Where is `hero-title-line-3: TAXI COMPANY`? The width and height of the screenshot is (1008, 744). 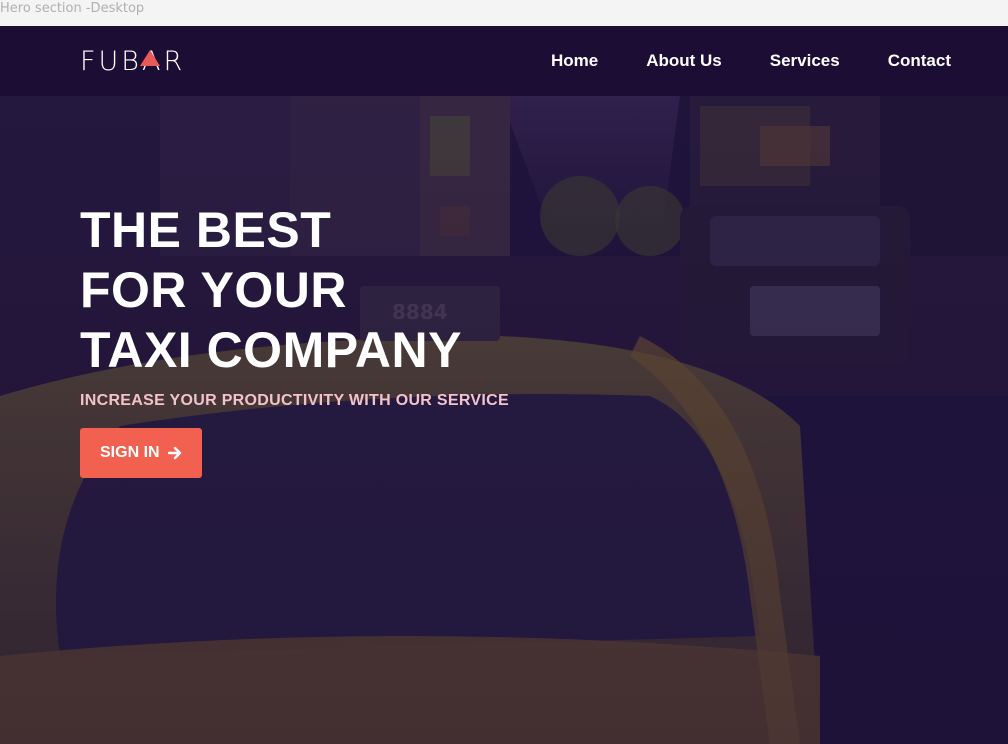 hero-title-line-3: TAXI COMPANY is located at coordinates (271, 350).